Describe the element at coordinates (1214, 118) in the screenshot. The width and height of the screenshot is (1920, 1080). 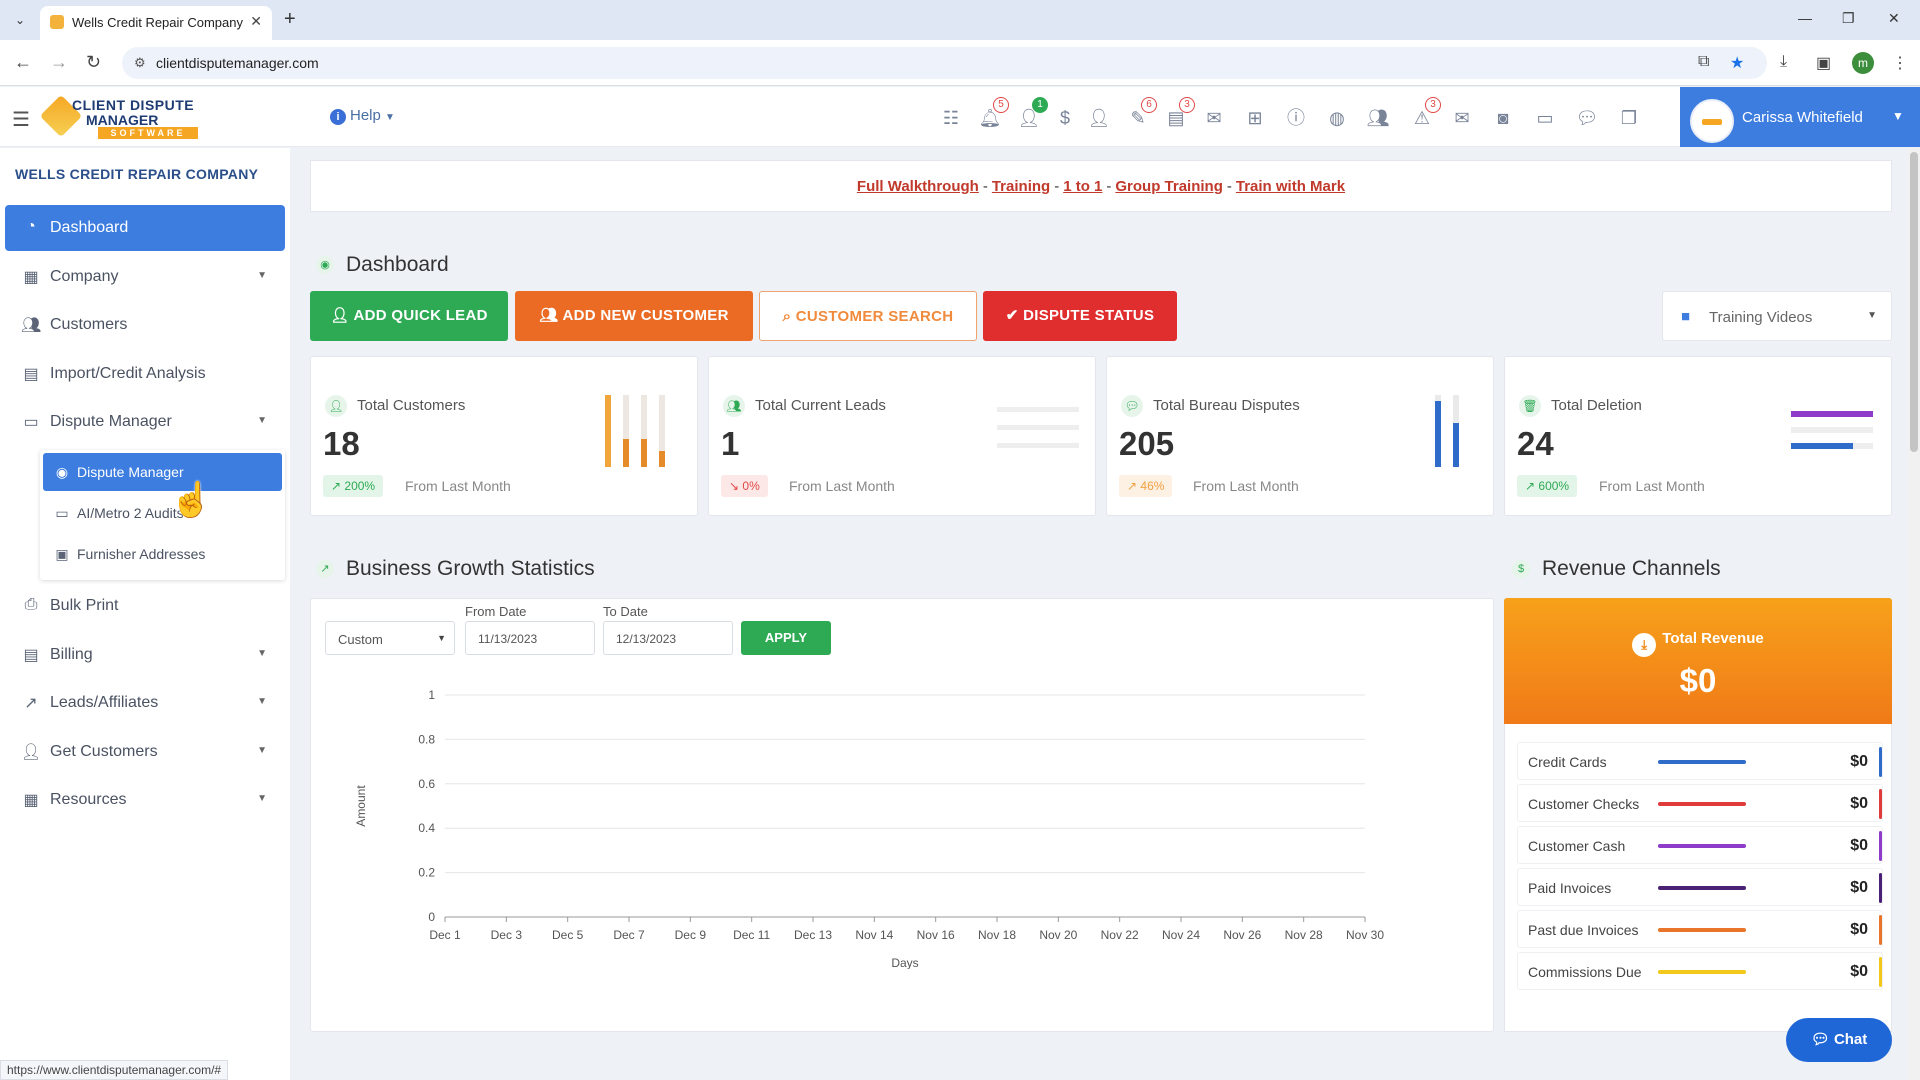
I see `mail-icon: ✉` at that location.